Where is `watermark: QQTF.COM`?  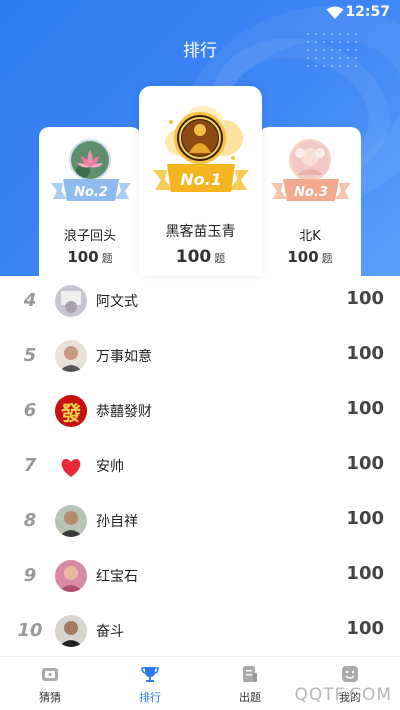 watermark: QQTF.COM is located at coordinates (343, 695).